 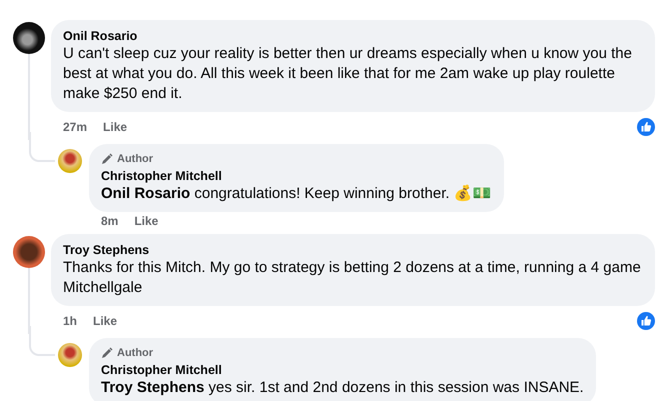 I want to click on reply-time: 8m, so click(x=109, y=221).